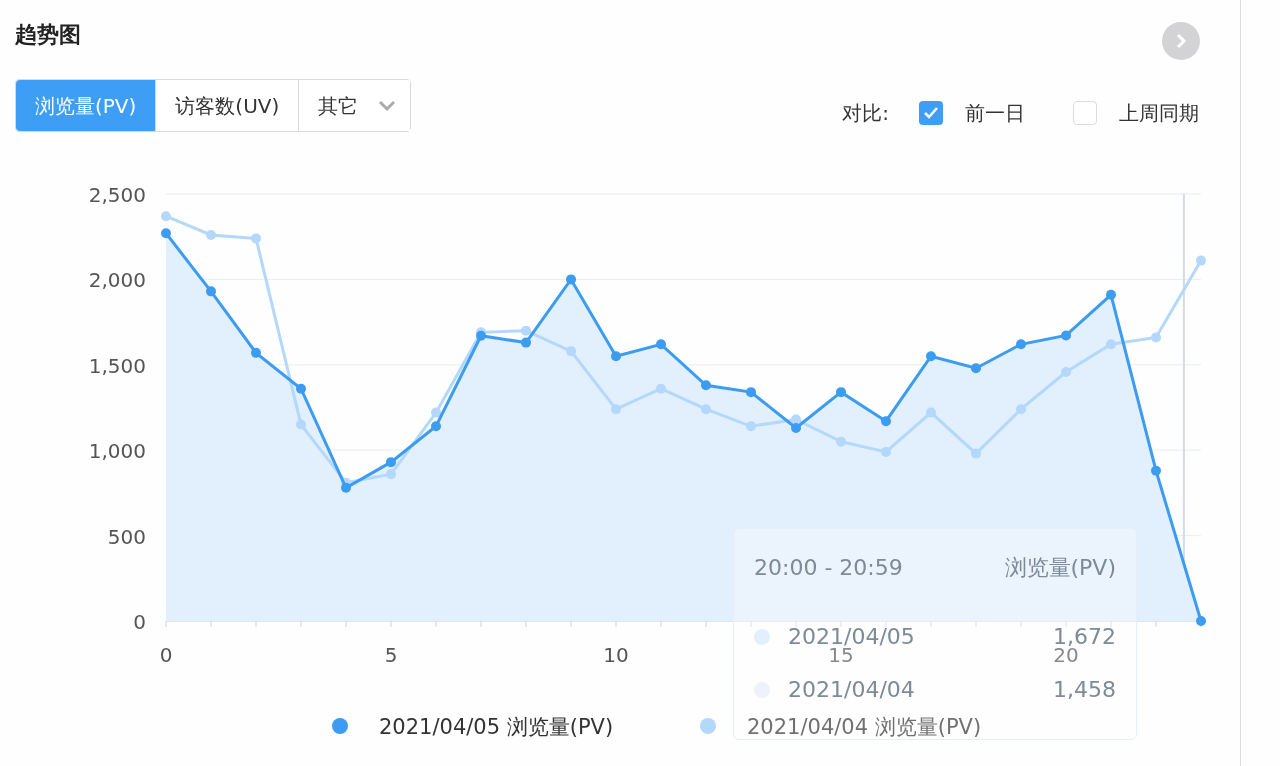 This screenshot has height=766, width=1280. I want to click on compare-label: 对比:, so click(865, 113).